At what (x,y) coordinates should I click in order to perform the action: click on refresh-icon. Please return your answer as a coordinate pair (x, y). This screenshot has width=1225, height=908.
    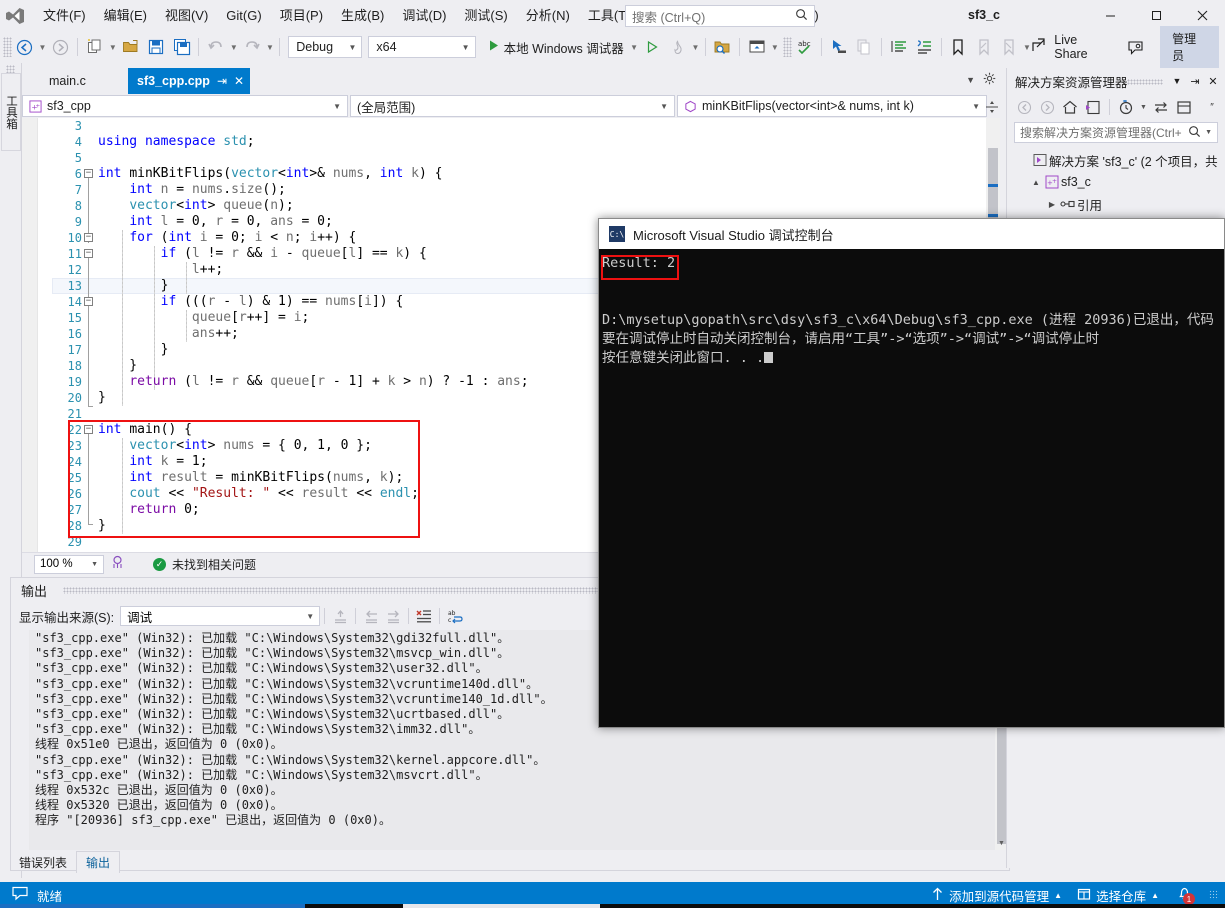
    Looking at the image, I should click on (1161, 107).